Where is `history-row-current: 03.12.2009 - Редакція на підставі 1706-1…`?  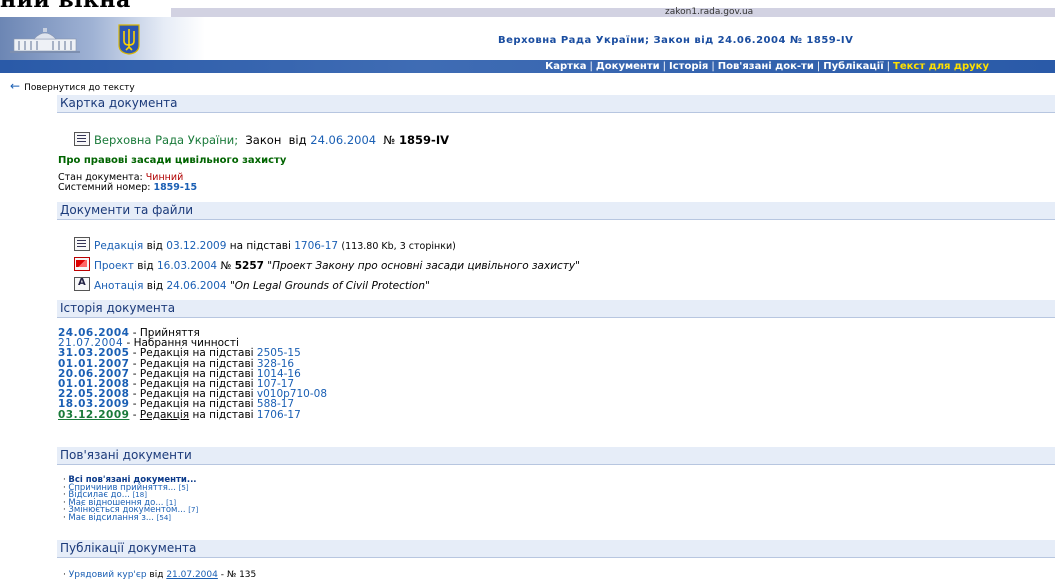 history-row-current: 03.12.2009 - Редакція на підставі 1706-1… is located at coordinates (179, 414).